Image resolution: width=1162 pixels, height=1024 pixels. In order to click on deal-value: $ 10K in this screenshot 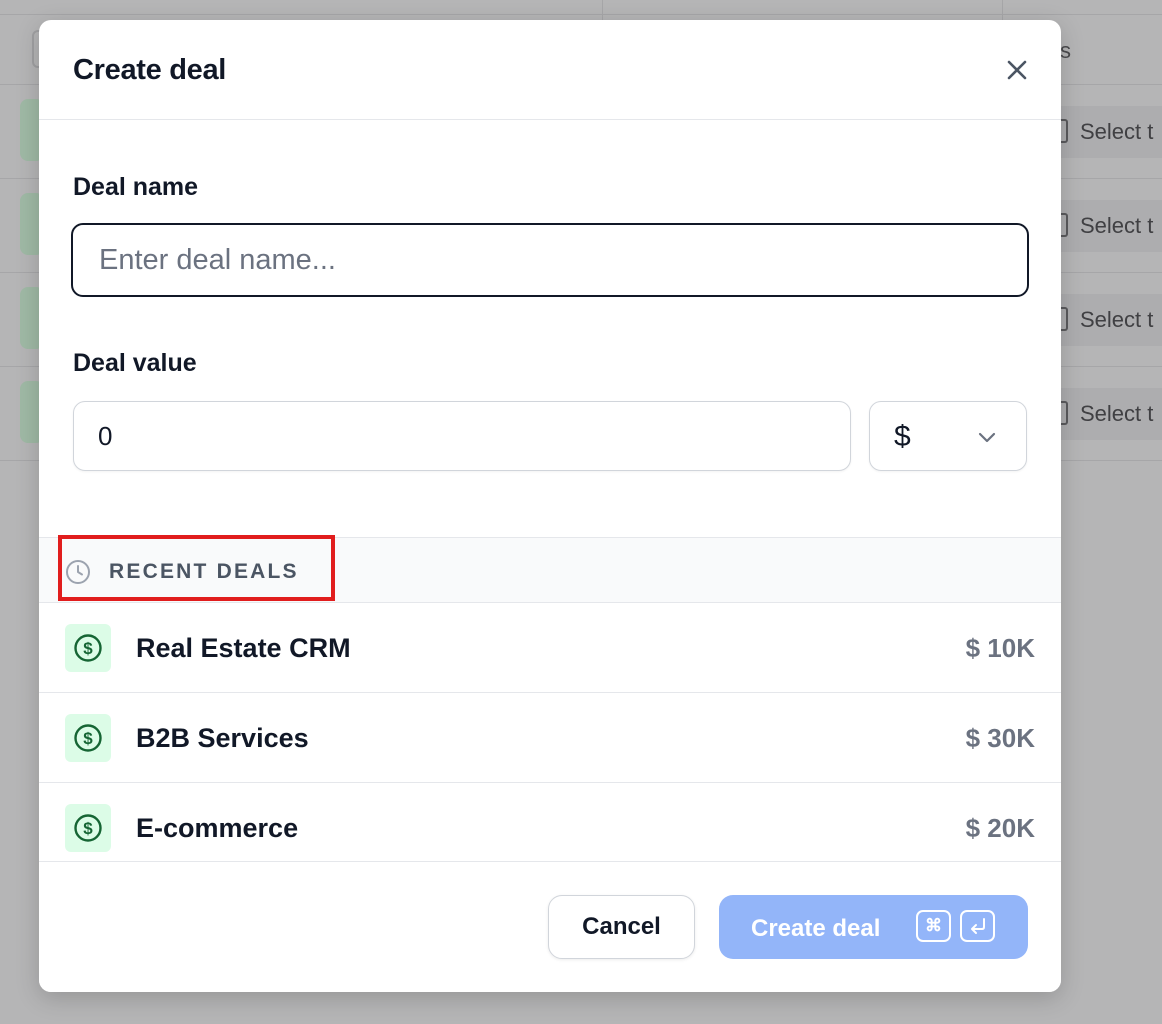, I will do `click(1000, 648)`.